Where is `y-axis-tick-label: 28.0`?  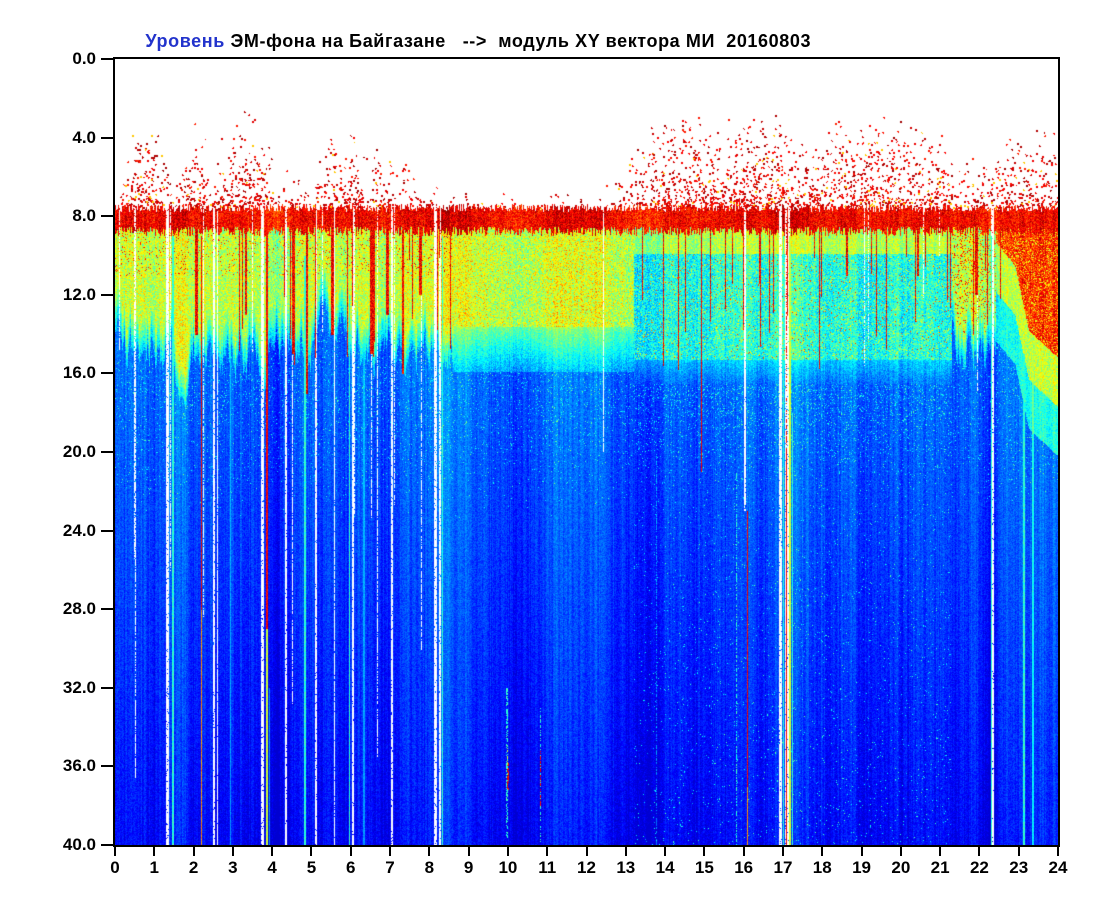
y-axis-tick-label: 28.0 is located at coordinates (79, 609).